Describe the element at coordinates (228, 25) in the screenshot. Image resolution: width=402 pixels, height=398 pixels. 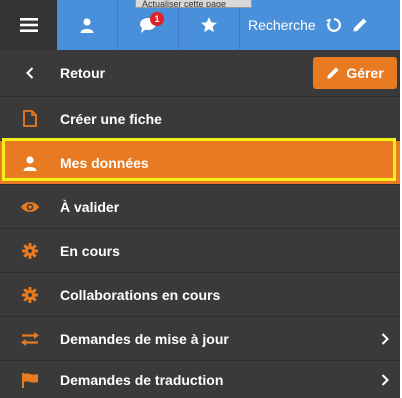
I see `toolbar-strip: 1 Recherche Actualiser cette page` at that location.